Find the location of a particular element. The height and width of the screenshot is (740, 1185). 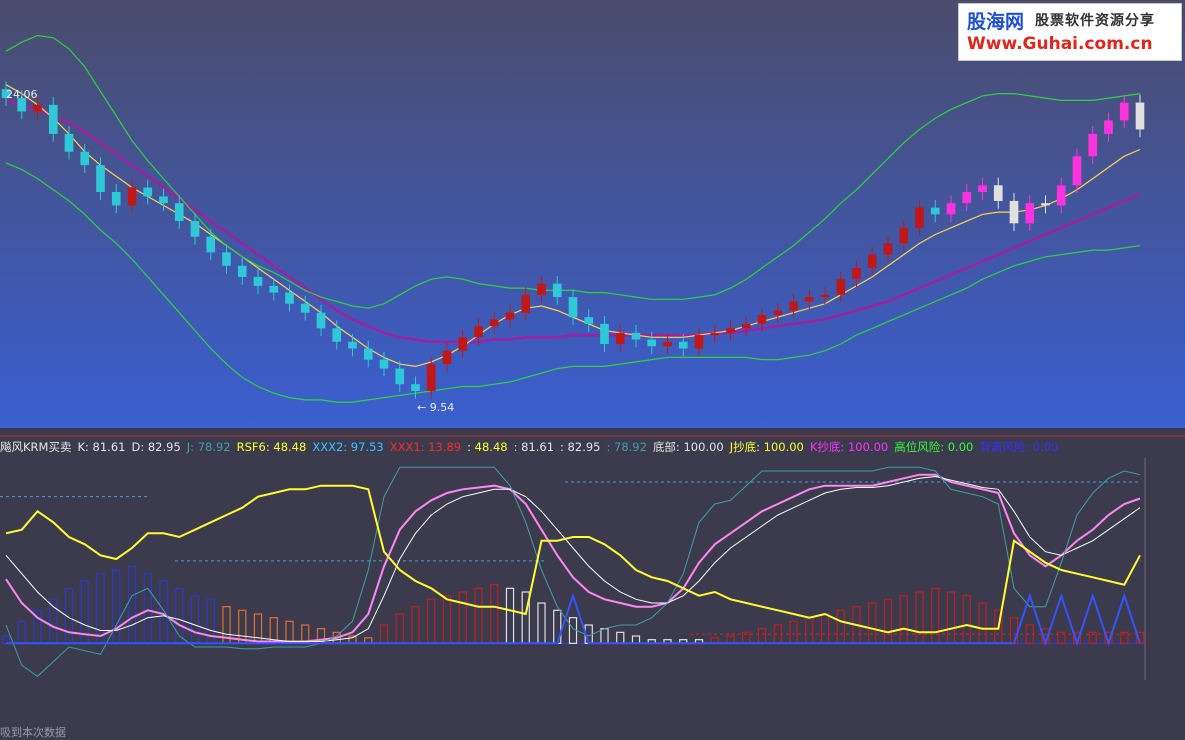

indicator-legend-item: : 81.61 is located at coordinates (534, 447).